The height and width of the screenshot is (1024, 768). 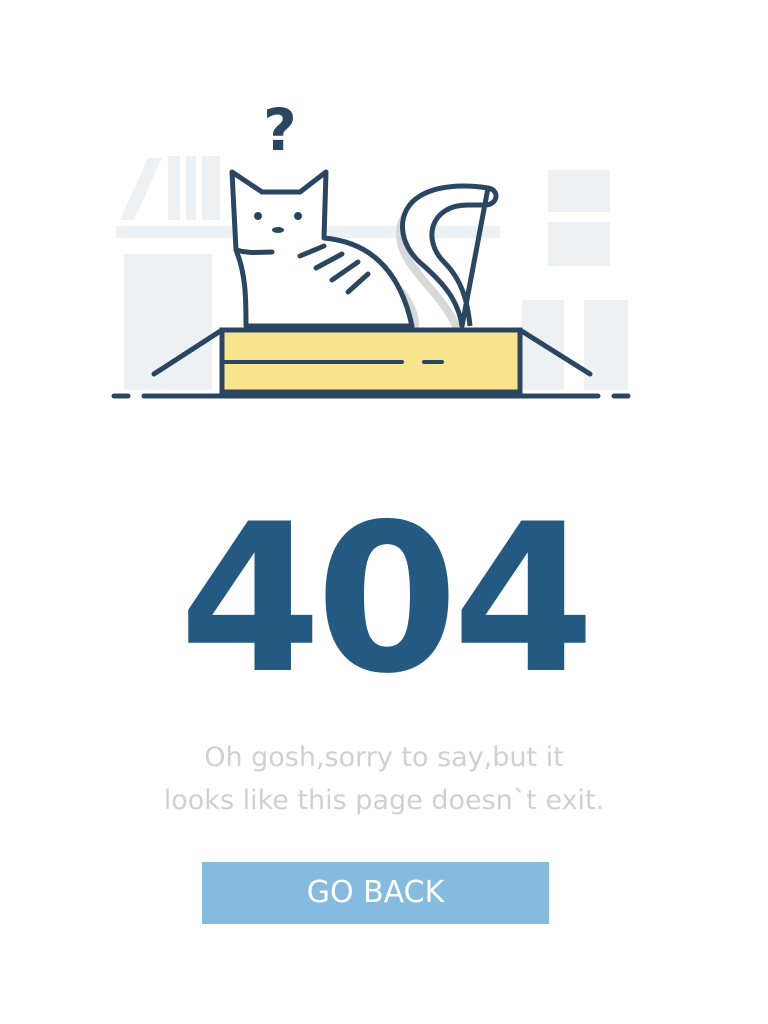 What do you see at coordinates (447, 256) in the screenshot?
I see `cat-tail` at bounding box center [447, 256].